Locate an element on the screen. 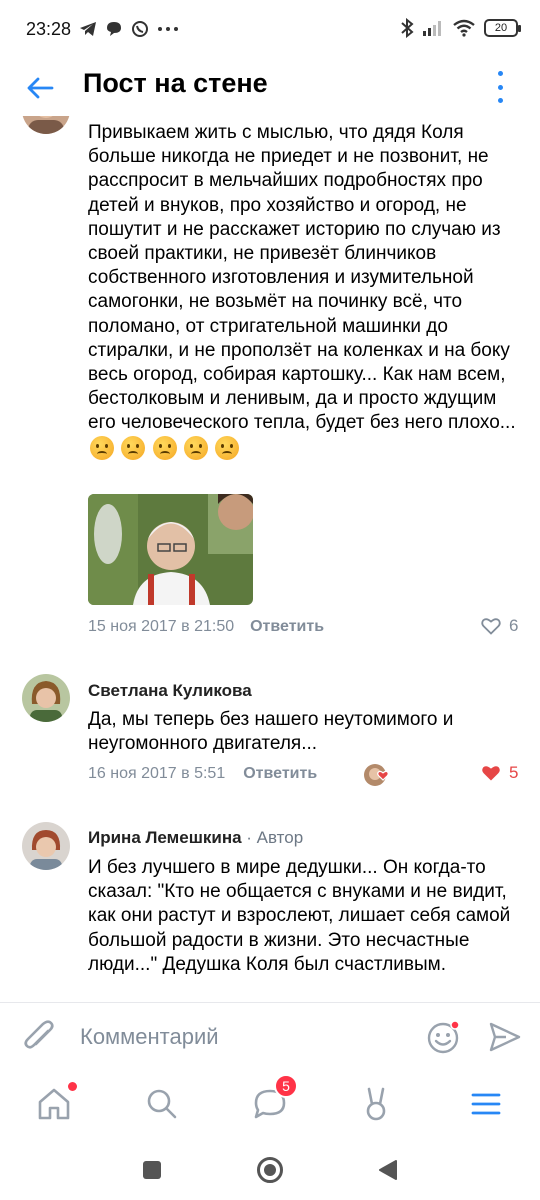  home-icon is located at coordinates (54, 1104).